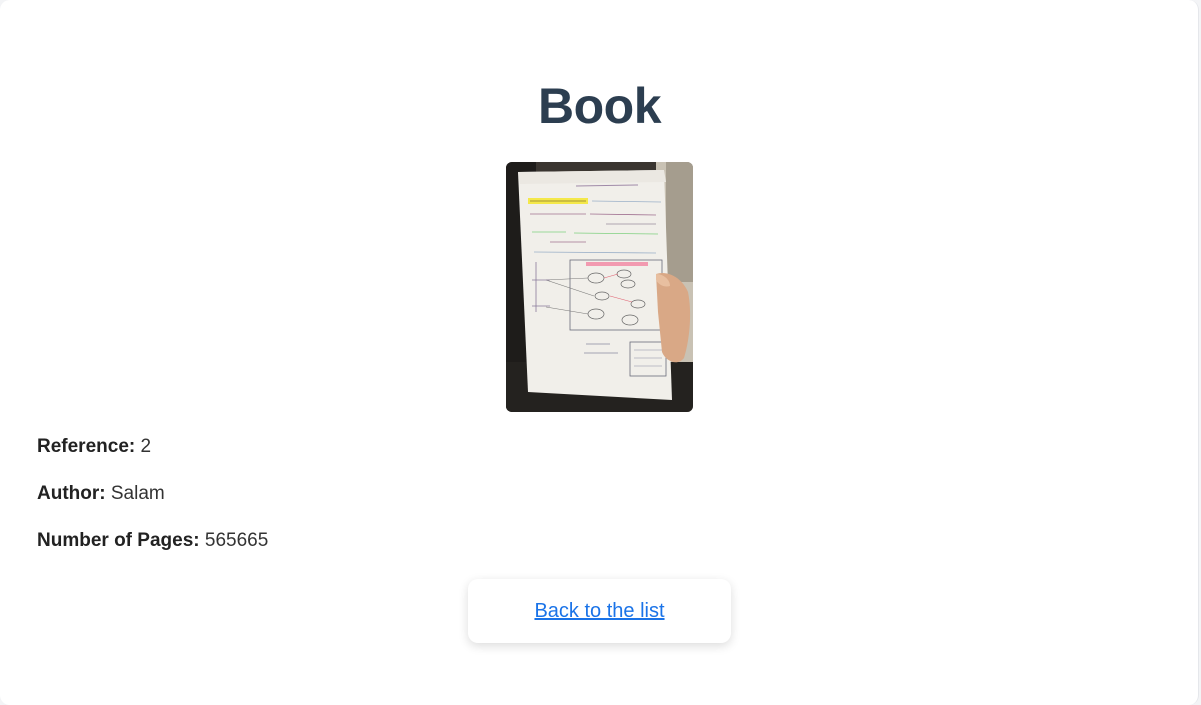 The width and height of the screenshot is (1201, 705). I want to click on page-title: Book, so click(600, 106).